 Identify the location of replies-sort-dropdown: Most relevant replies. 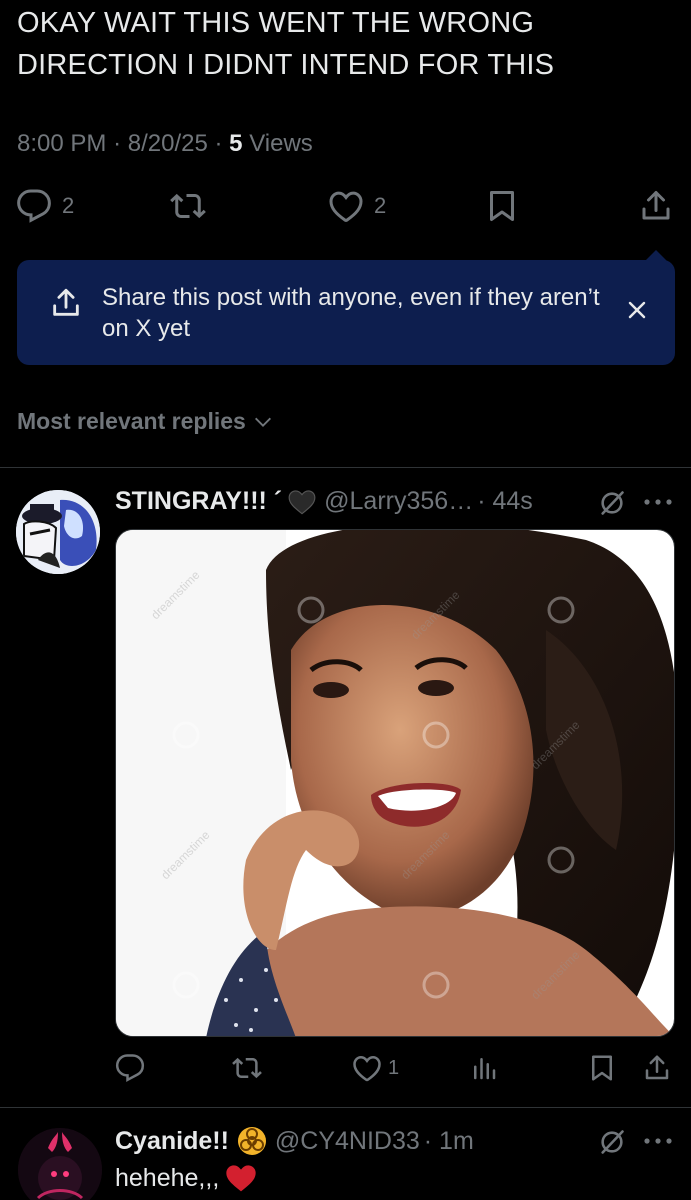
(145, 421).